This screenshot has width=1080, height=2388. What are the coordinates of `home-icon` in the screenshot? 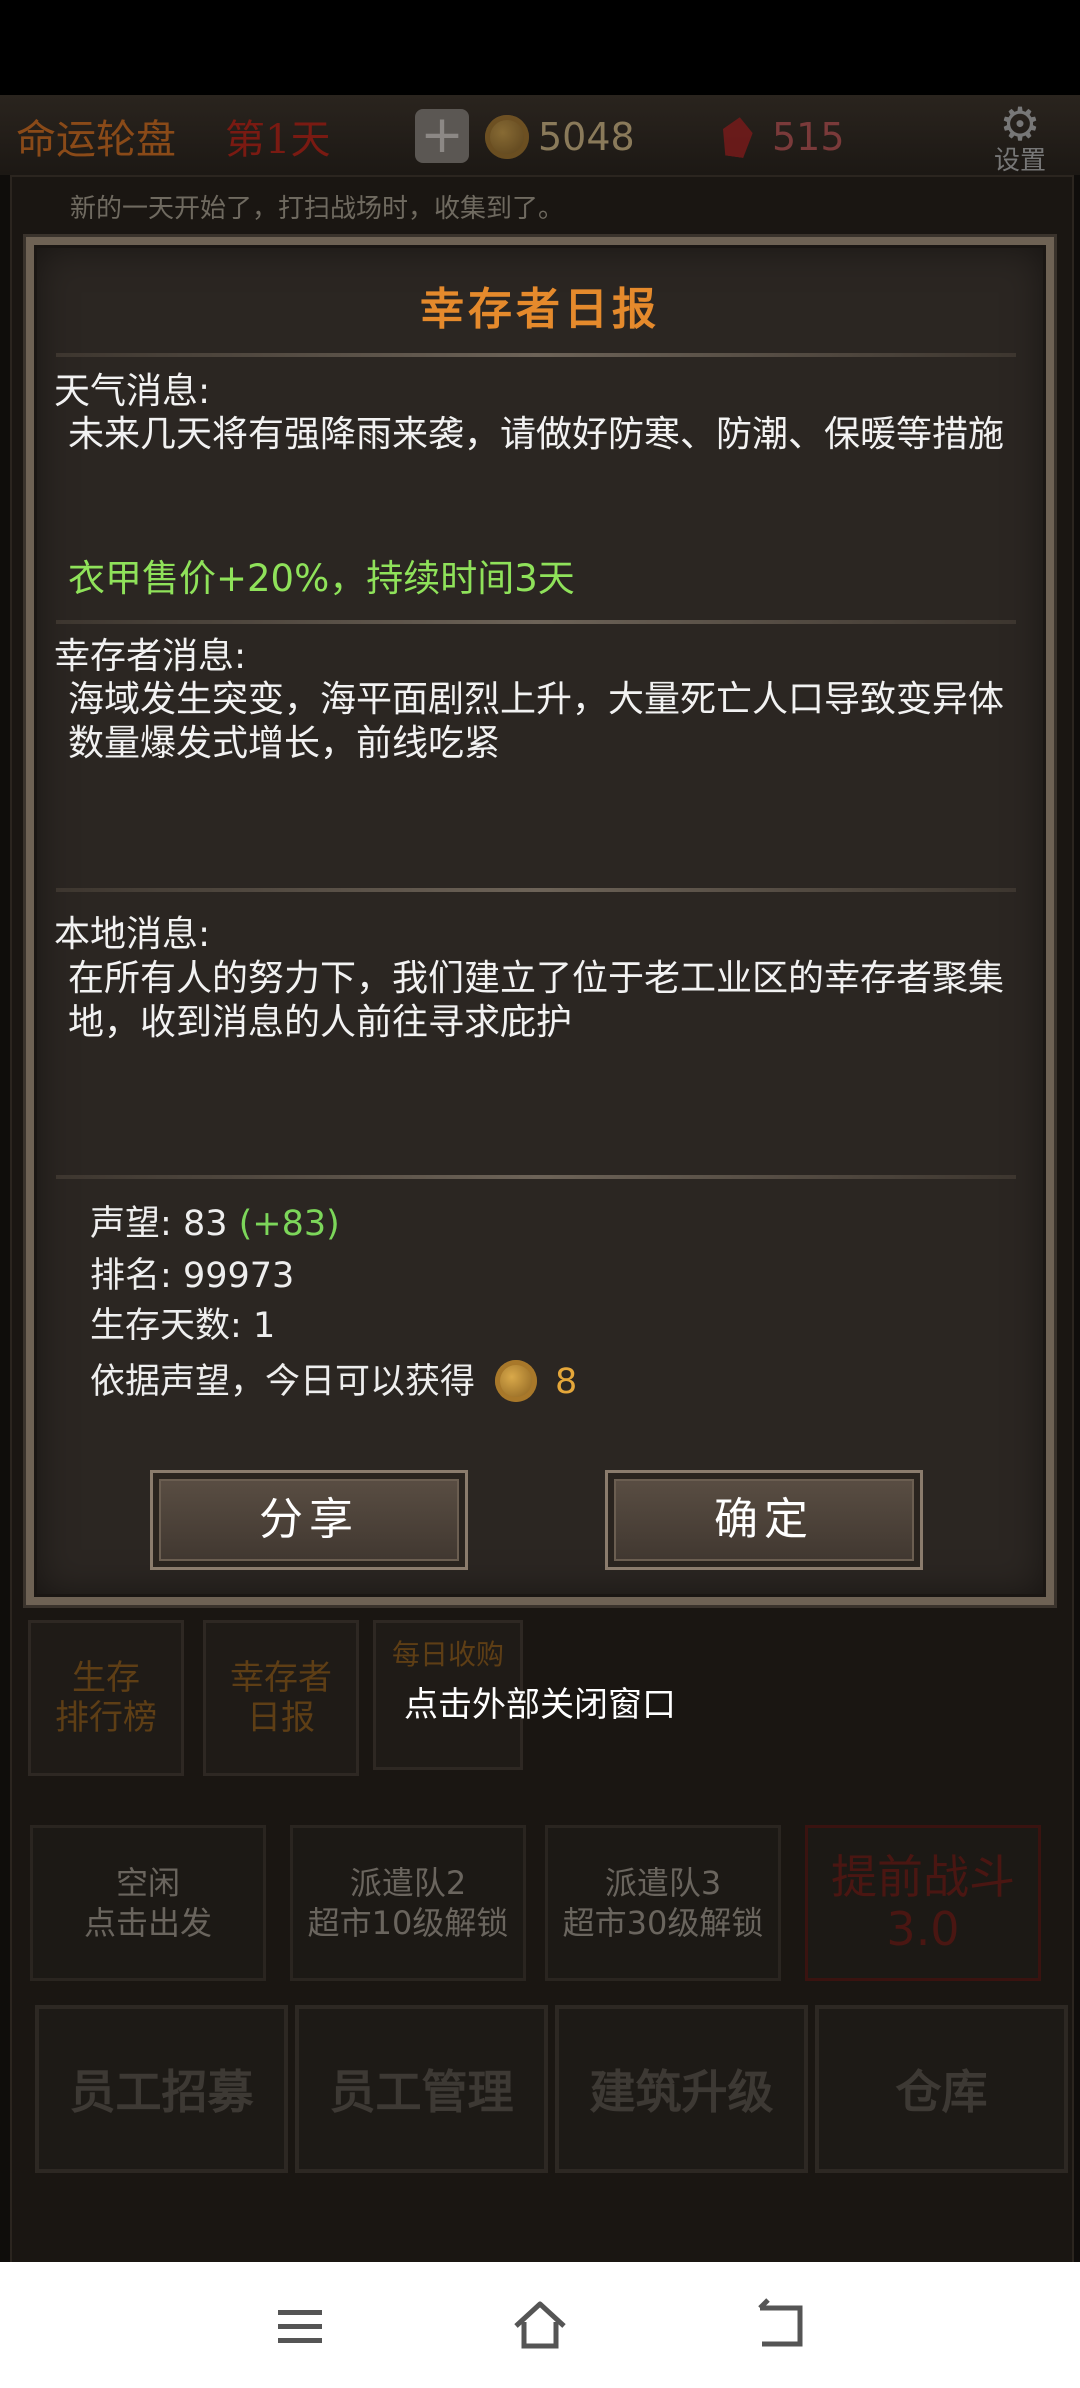 It's located at (540, 2326).